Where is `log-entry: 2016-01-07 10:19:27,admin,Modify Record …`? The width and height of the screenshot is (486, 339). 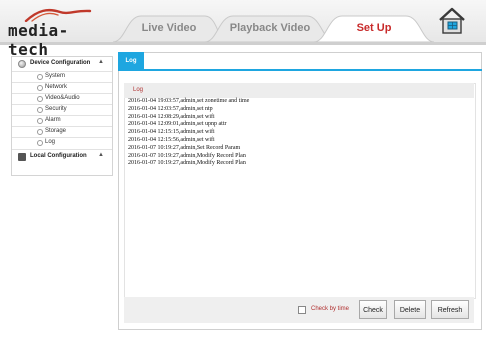 log-entry: 2016-01-07 10:19:27,admin,Modify Record … is located at coordinates (187, 163).